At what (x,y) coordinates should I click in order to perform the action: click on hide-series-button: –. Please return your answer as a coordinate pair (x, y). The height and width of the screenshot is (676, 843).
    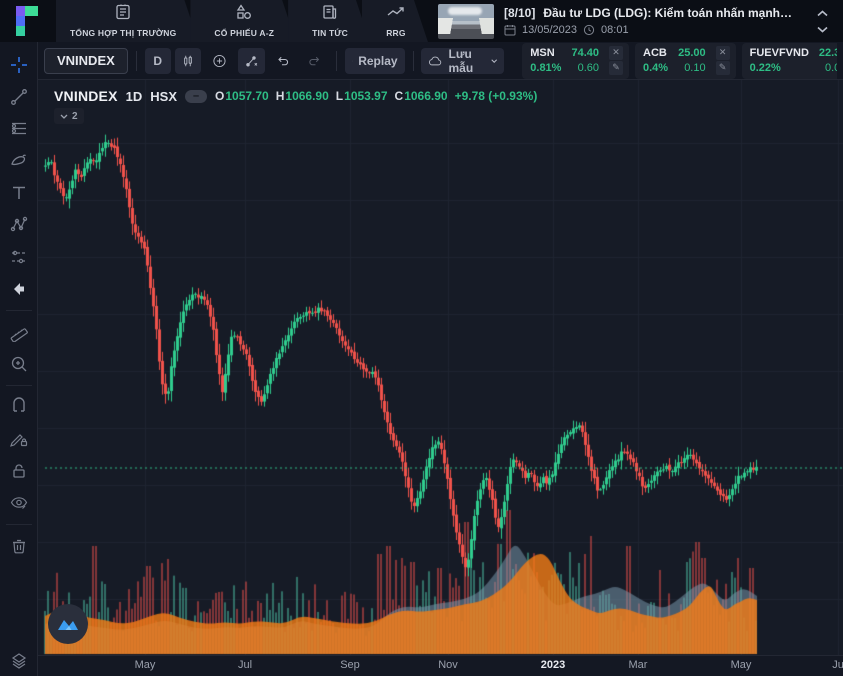
    Looking at the image, I should click on (196, 96).